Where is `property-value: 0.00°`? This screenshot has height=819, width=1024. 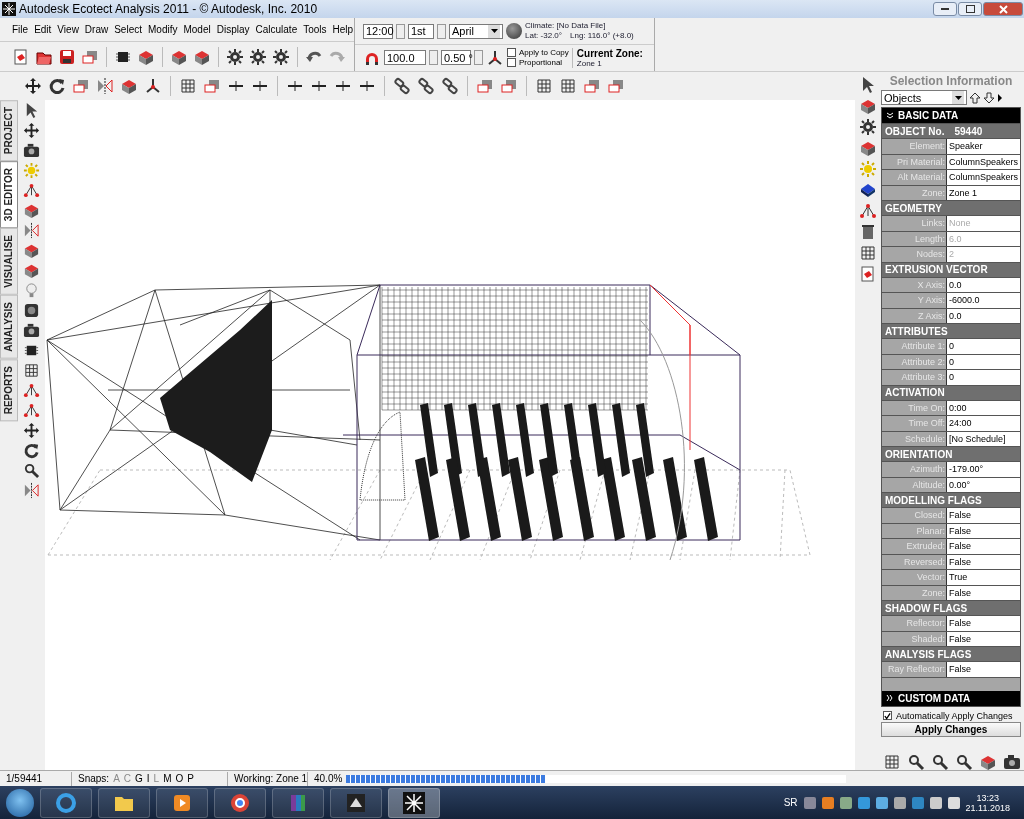 property-value: 0.00° is located at coordinates (983, 484).